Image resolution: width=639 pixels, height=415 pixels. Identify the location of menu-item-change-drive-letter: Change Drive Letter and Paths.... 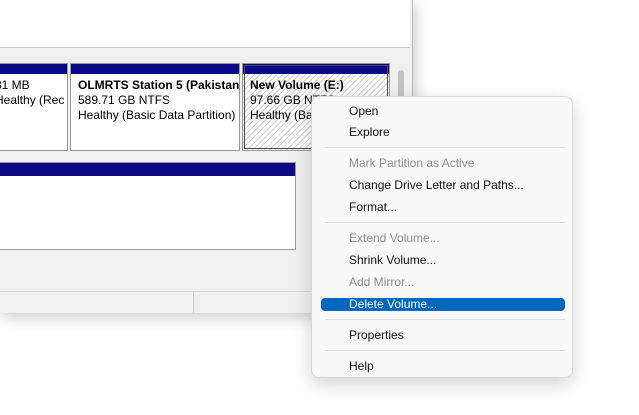
(443, 185).